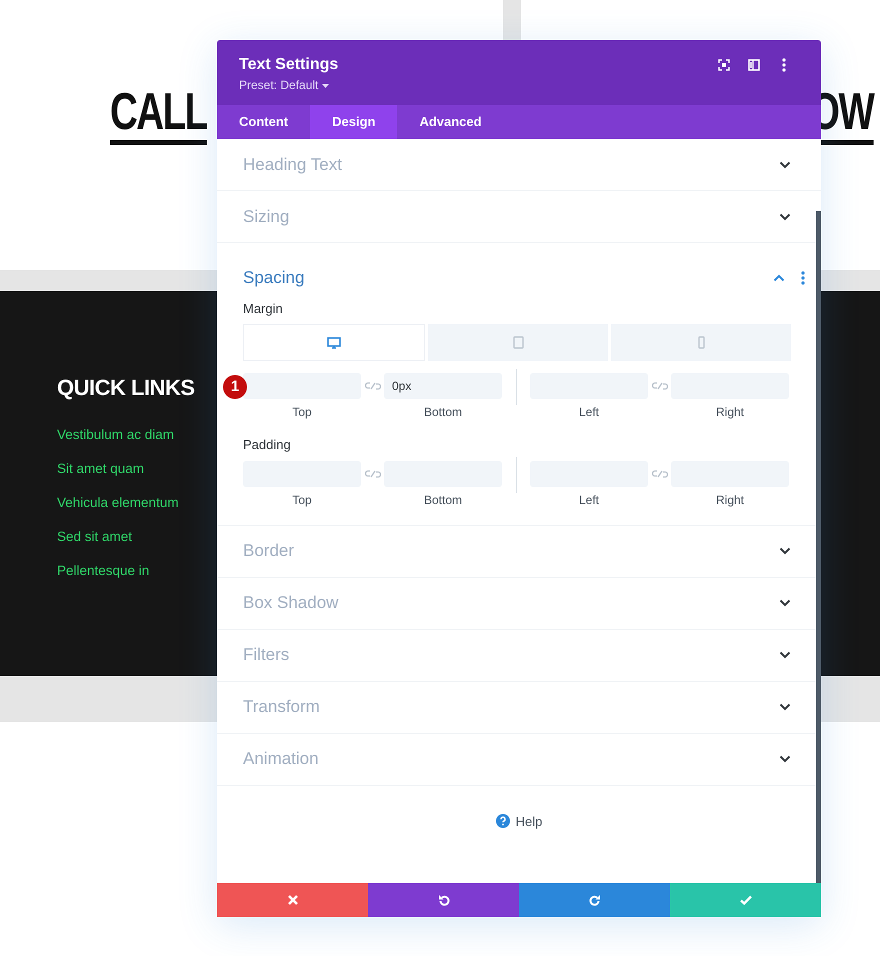  What do you see at coordinates (529, 821) in the screenshot?
I see `help-link: Help` at bounding box center [529, 821].